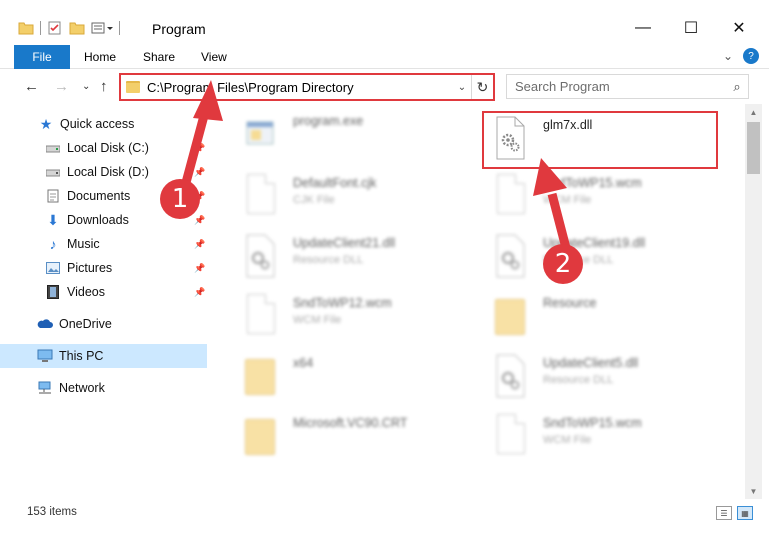  Describe the element at coordinates (597, 256) in the screenshot. I see `file-item: UpdateClient19.dll Resource DLL` at that location.